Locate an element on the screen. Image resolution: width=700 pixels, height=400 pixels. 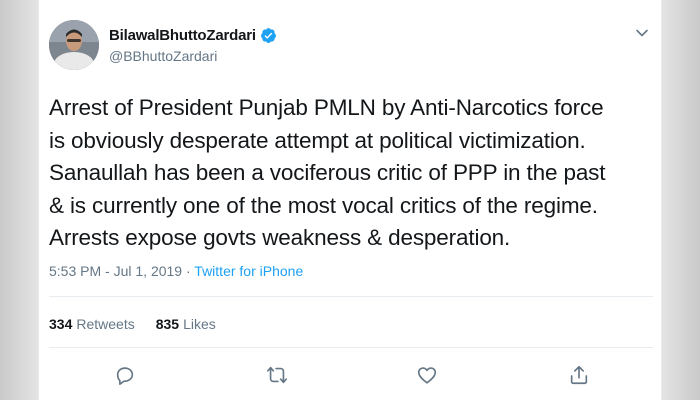
divider-top is located at coordinates (351, 296).